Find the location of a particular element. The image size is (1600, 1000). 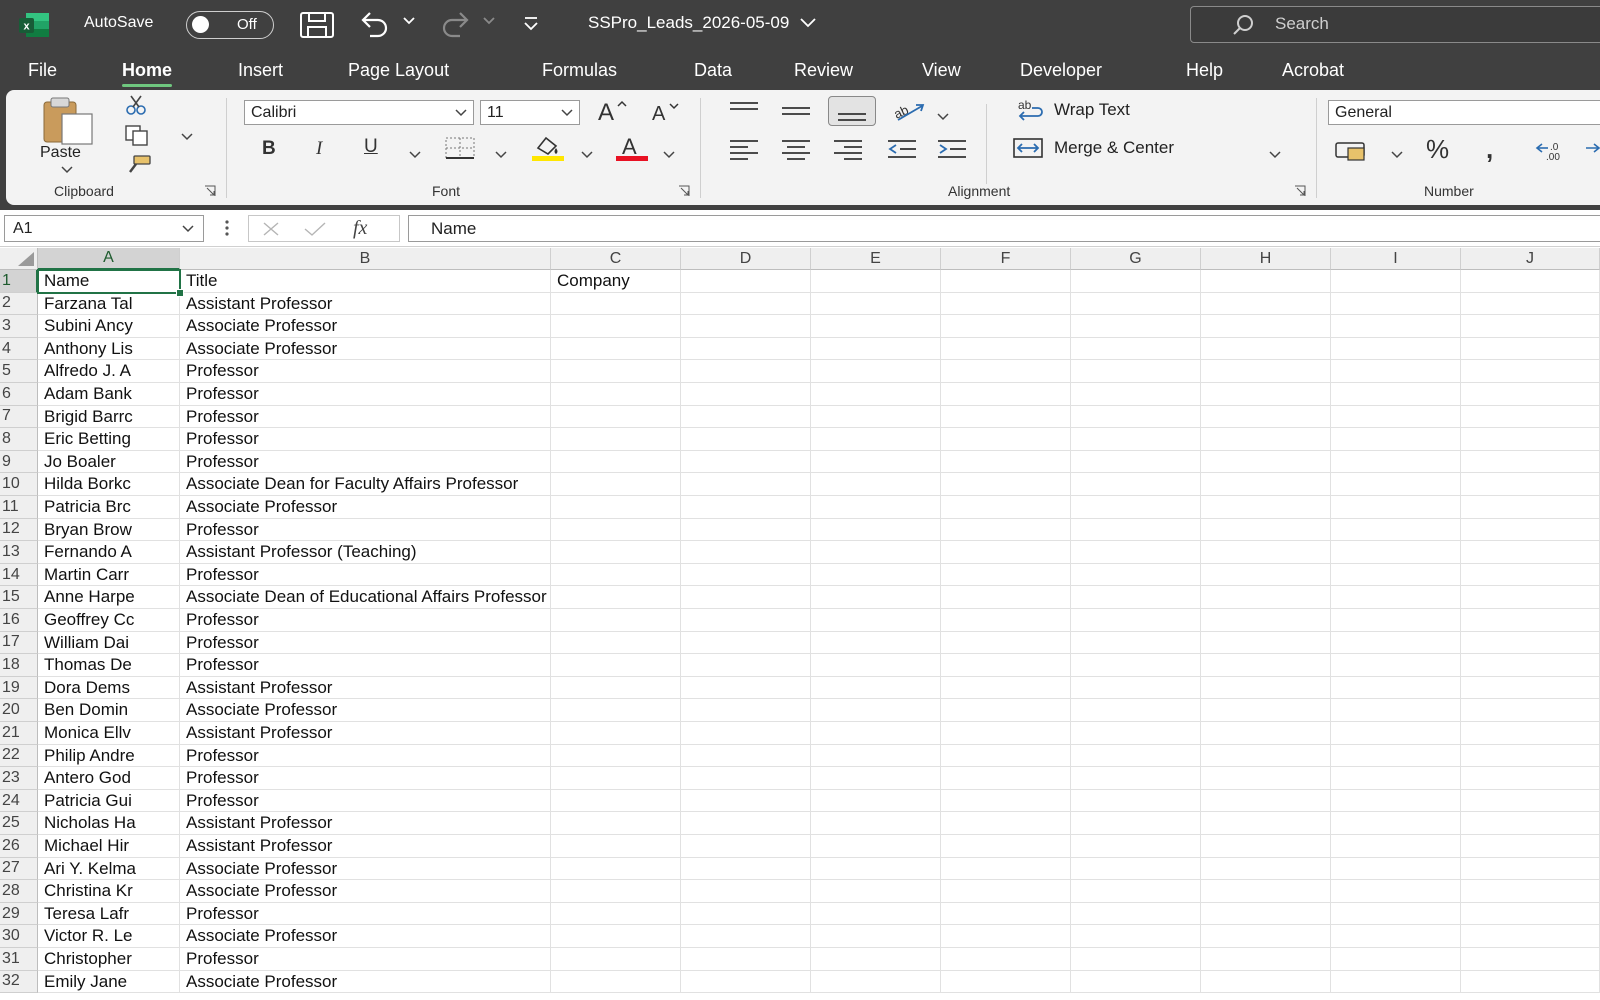

middle-align-icon is located at coordinates (796, 113).